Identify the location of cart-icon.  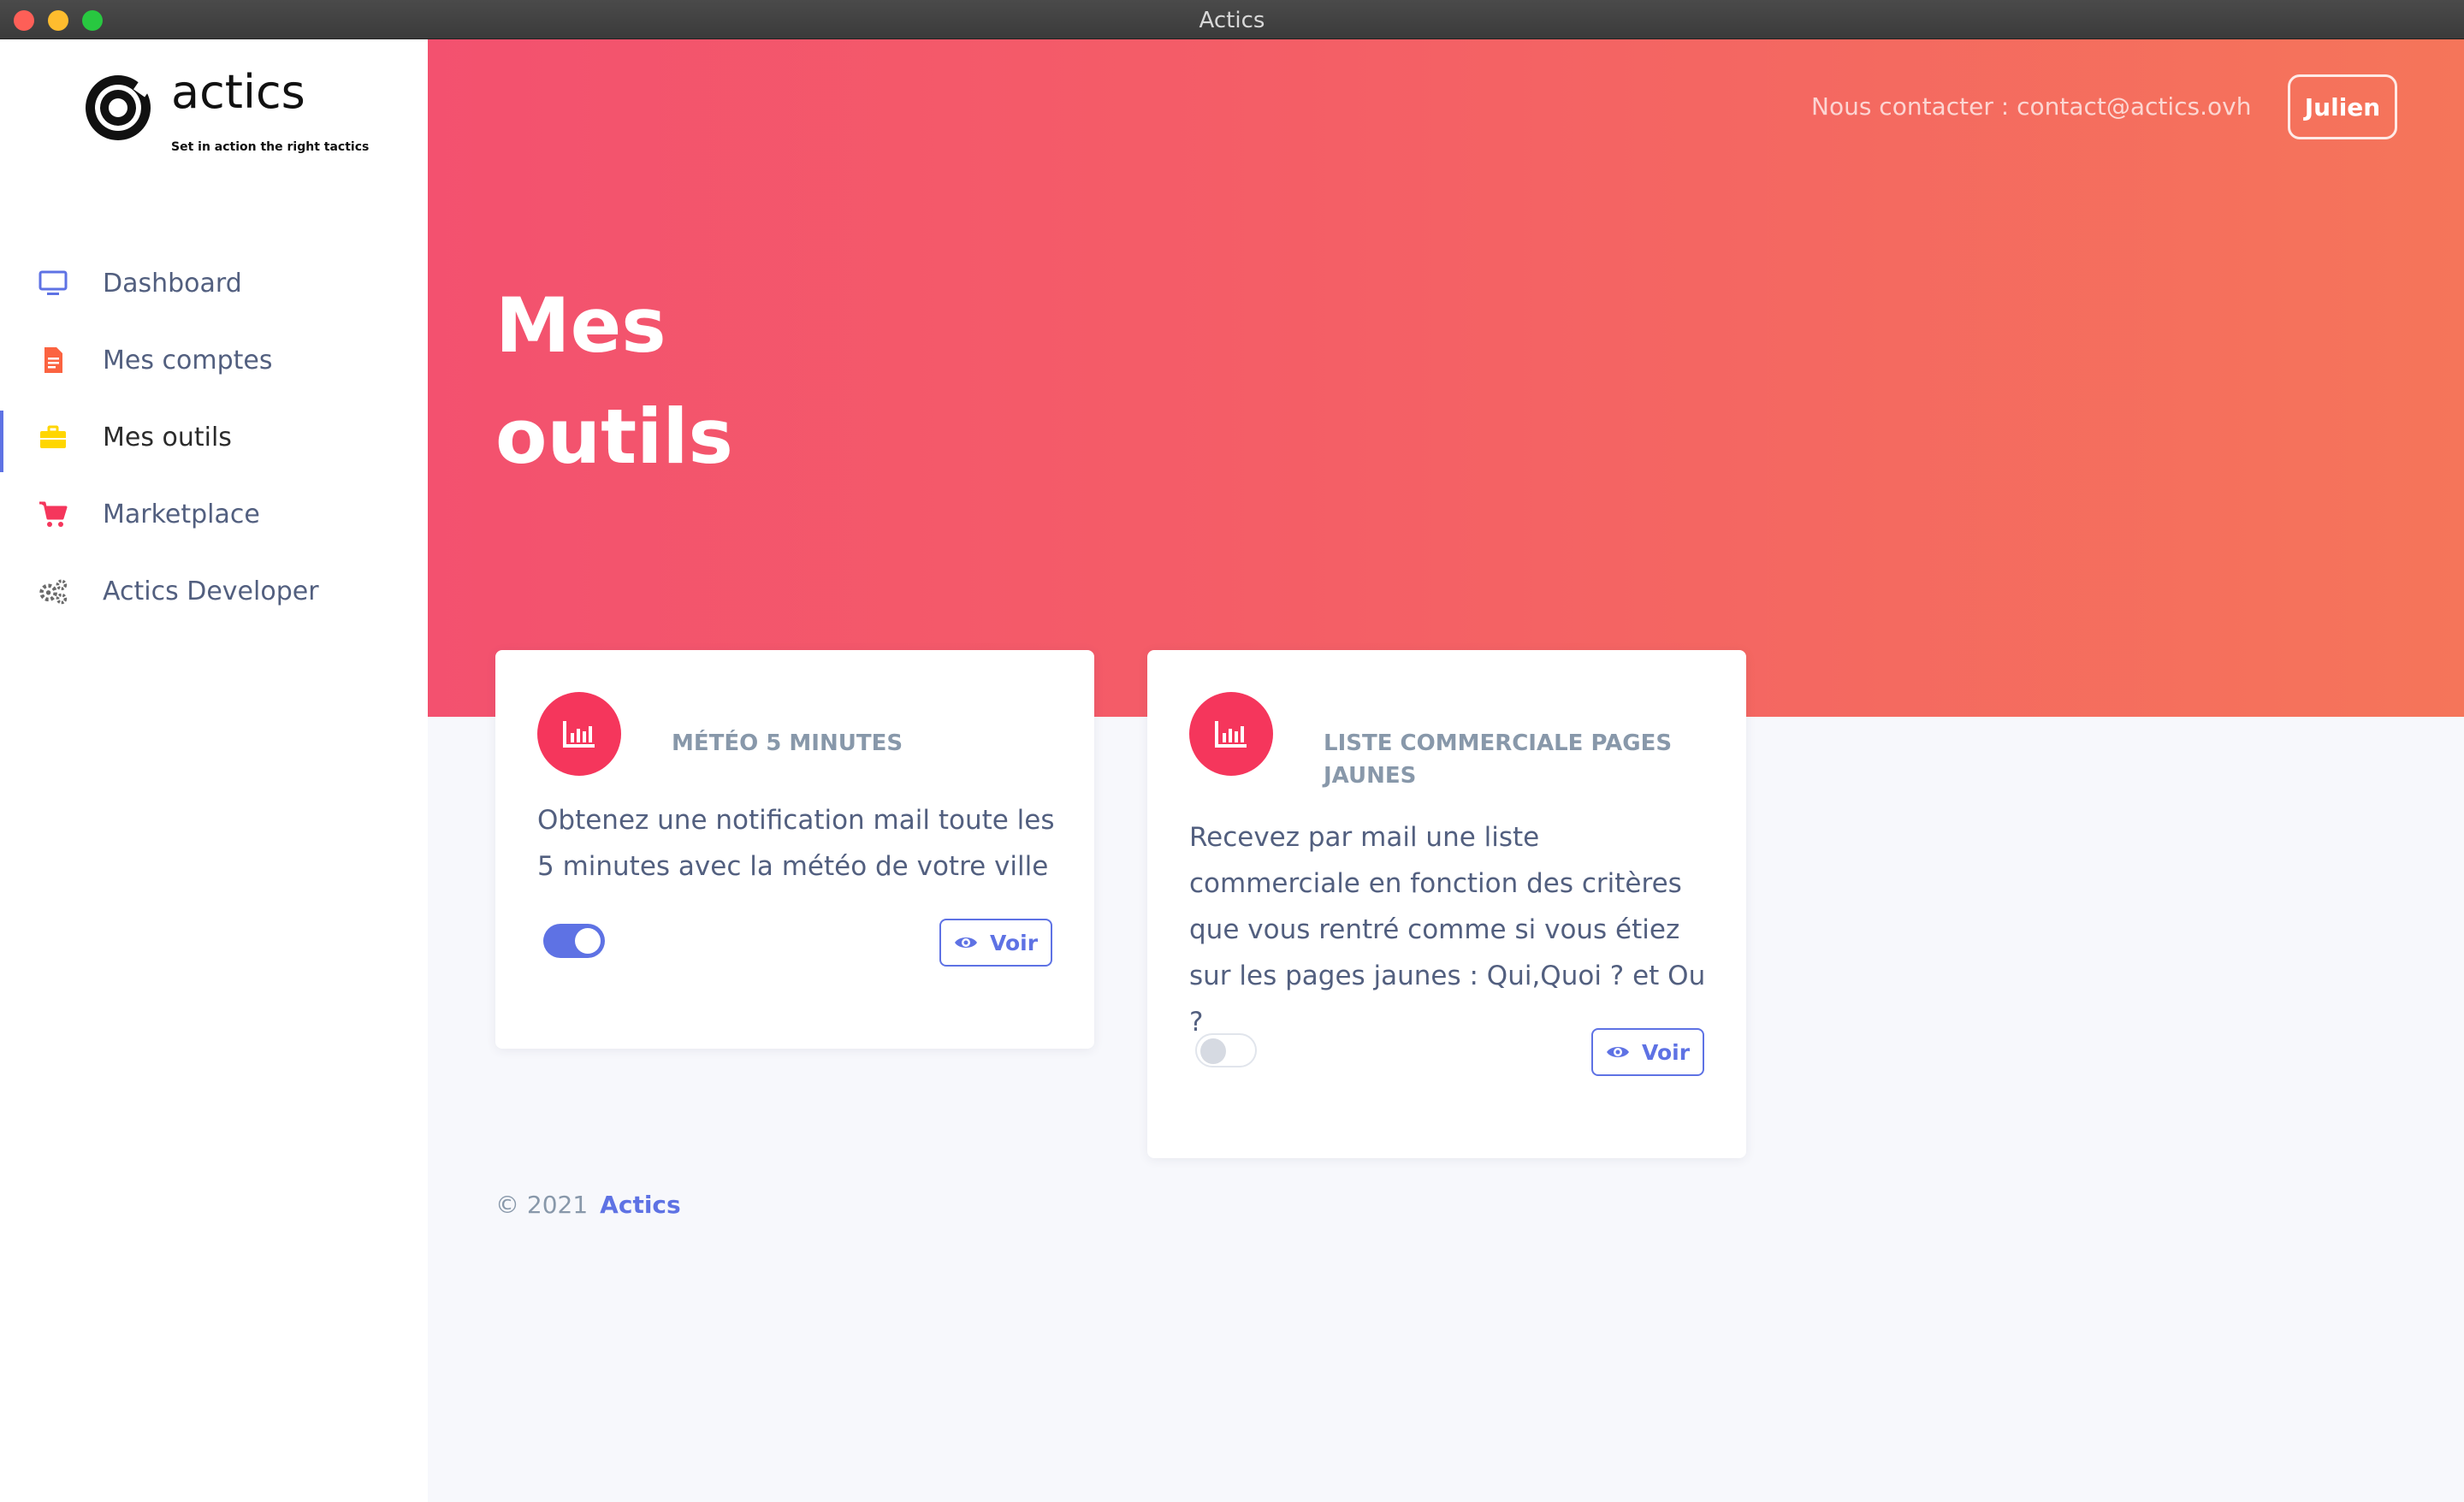
(53, 514).